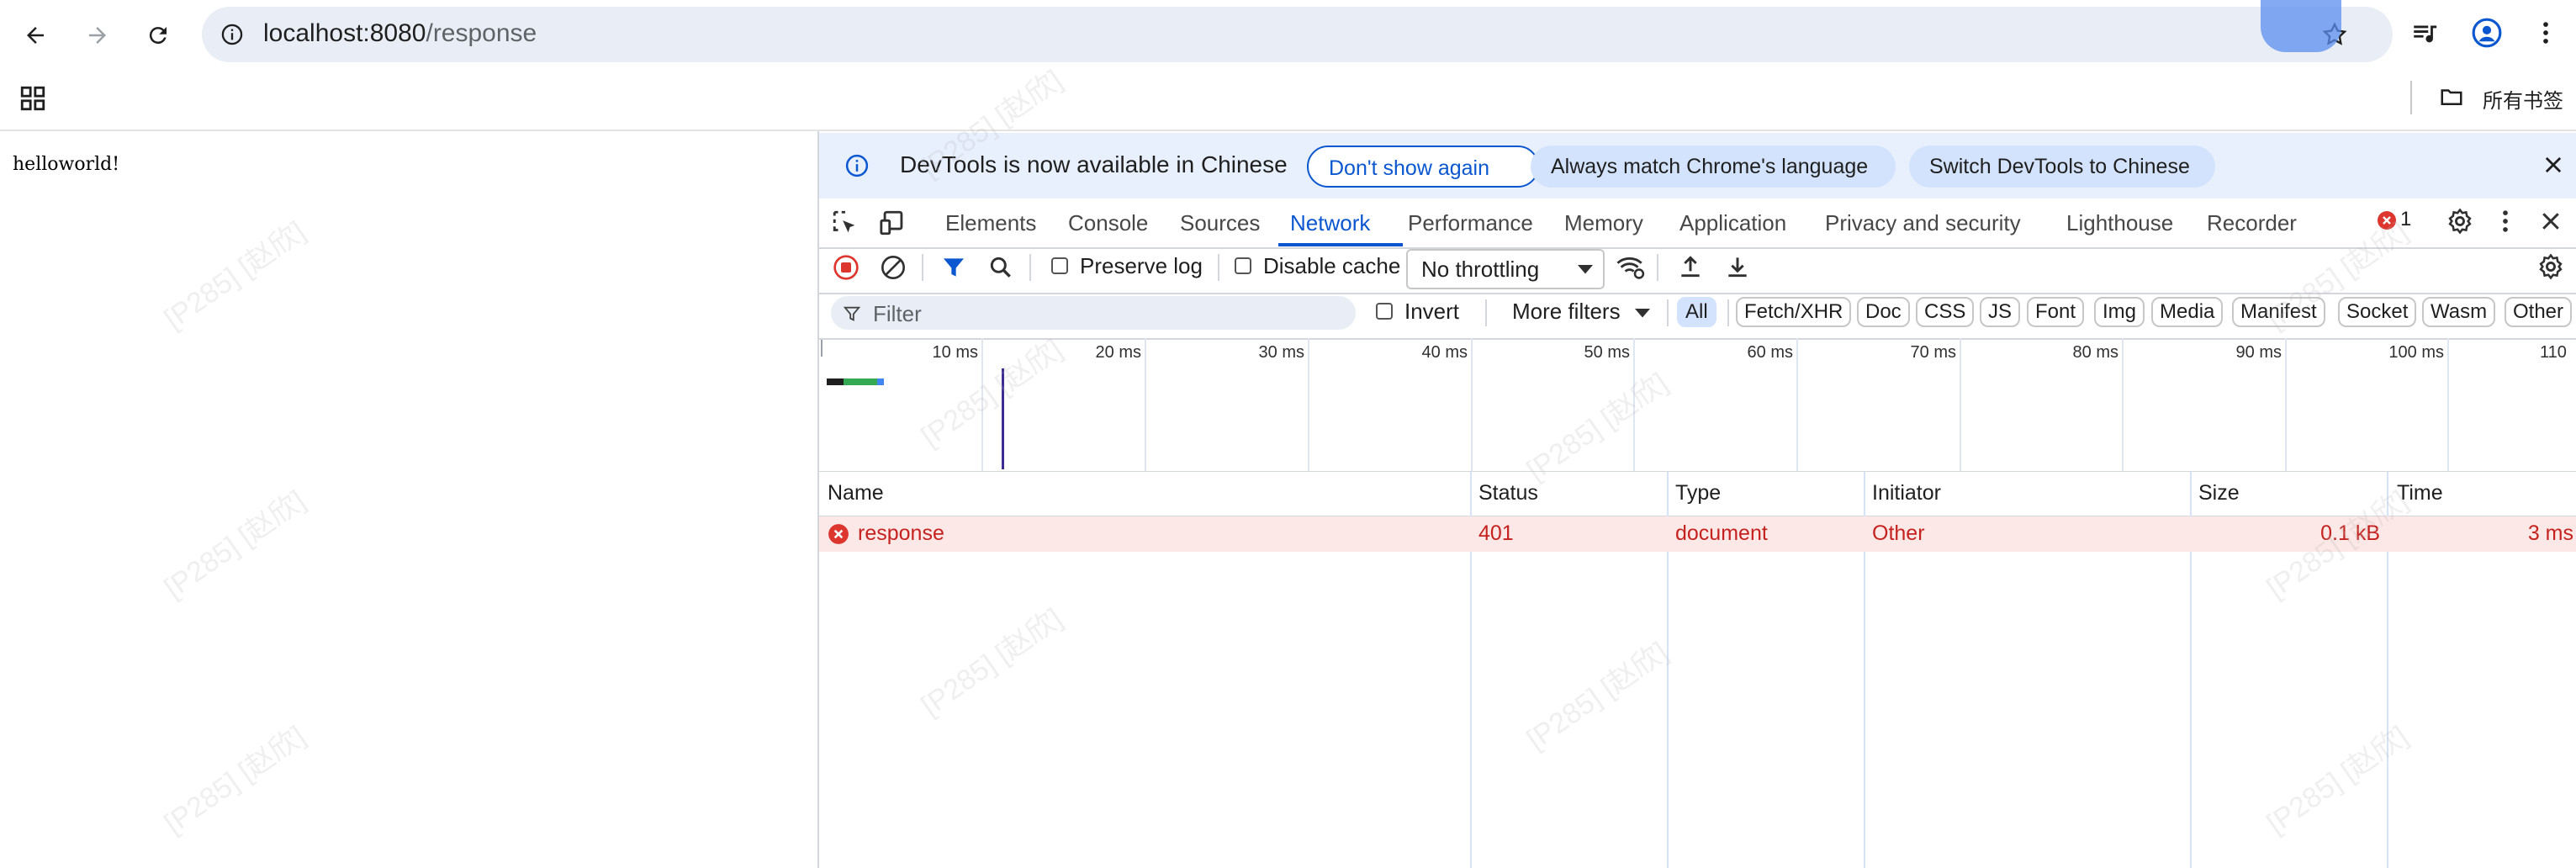 The image size is (2576, 868). What do you see at coordinates (1631, 266) in the screenshot?
I see `network-conditions-icon` at bounding box center [1631, 266].